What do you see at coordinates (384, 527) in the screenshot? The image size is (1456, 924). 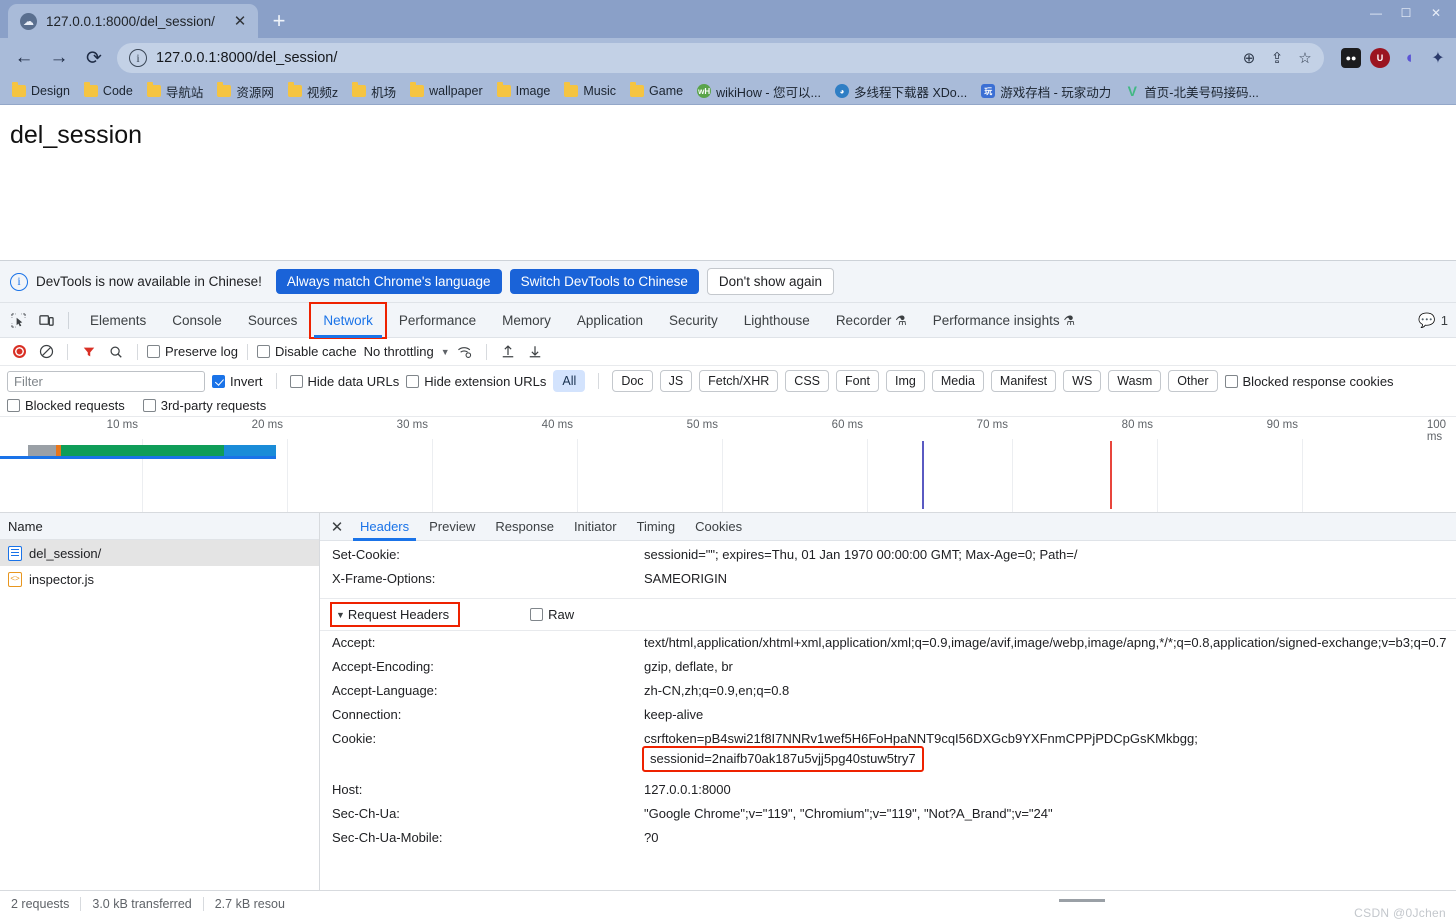 I see `tab-headers: Headers` at bounding box center [384, 527].